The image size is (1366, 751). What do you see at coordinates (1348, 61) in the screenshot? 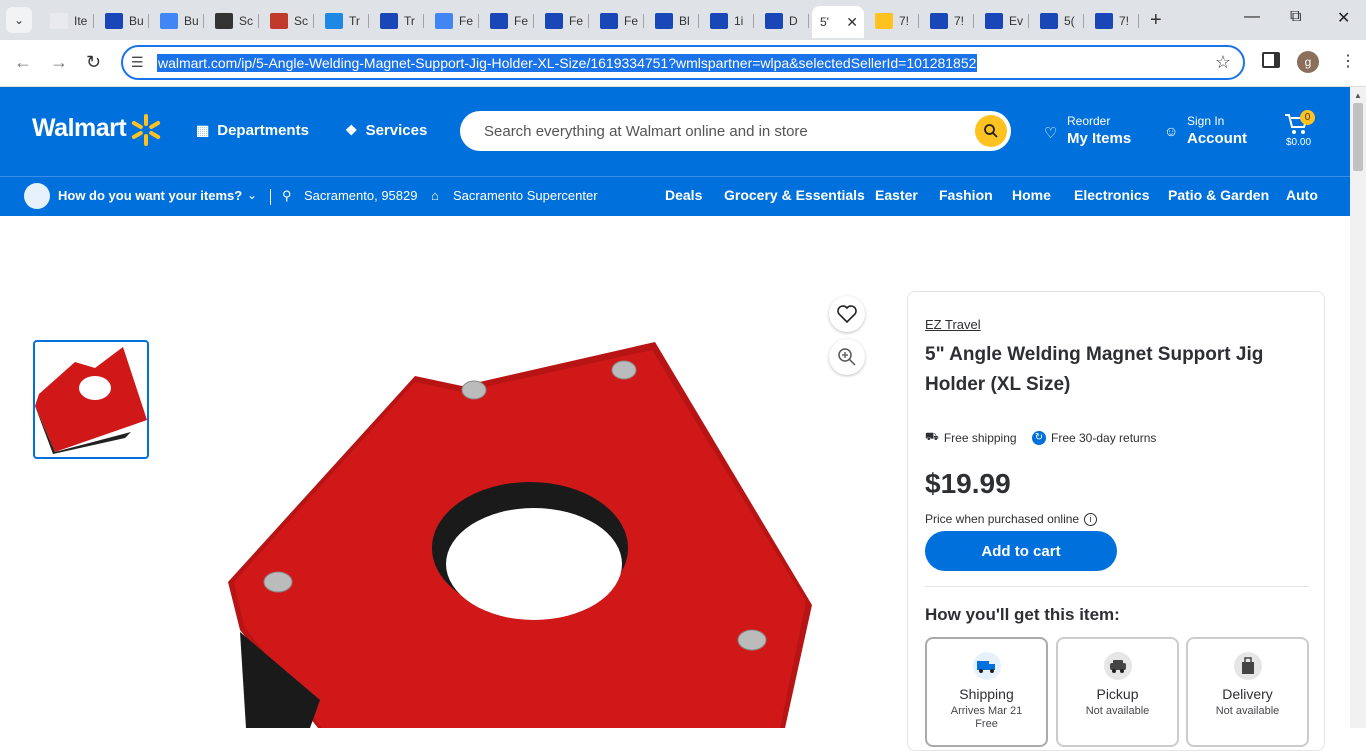
I see `menu-kebab-icon: ⋮` at bounding box center [1348, 61].